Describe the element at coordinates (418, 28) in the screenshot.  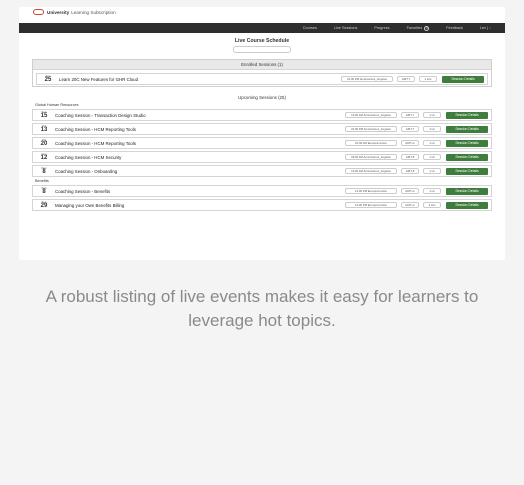
I see `nav-favorites: Favorites 0` at that location.